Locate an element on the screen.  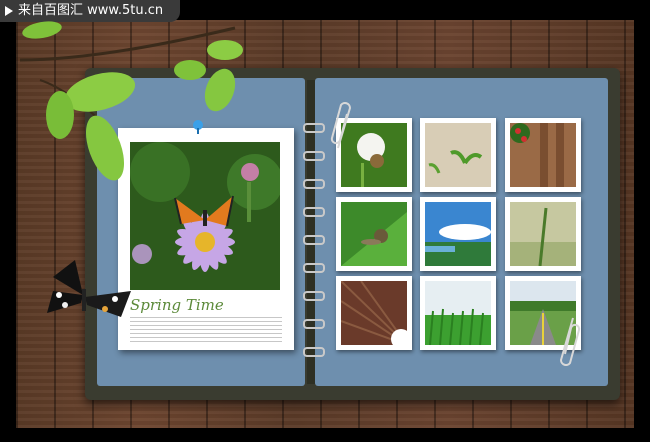
leaf-branch-decoration is located at coordinates (131, 101).